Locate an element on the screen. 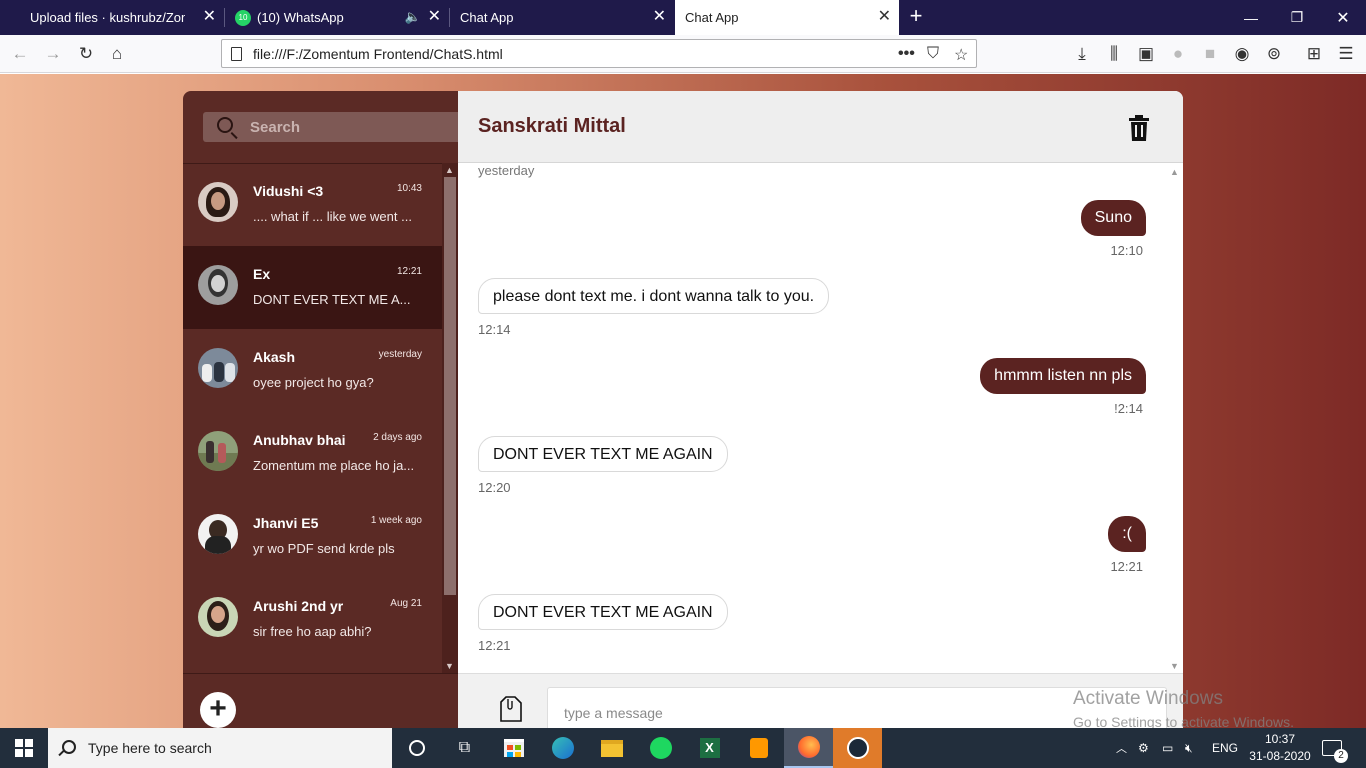 This screenshot has width=1366, height=768. tab-chat-app-active: Chat App ✕ is located at coordinates (787, 17).